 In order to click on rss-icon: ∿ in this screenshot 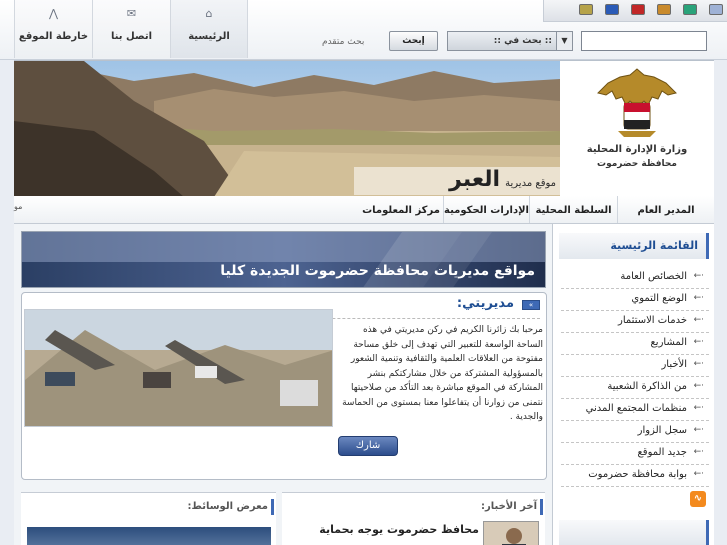, I will do `click(698, 499)`.